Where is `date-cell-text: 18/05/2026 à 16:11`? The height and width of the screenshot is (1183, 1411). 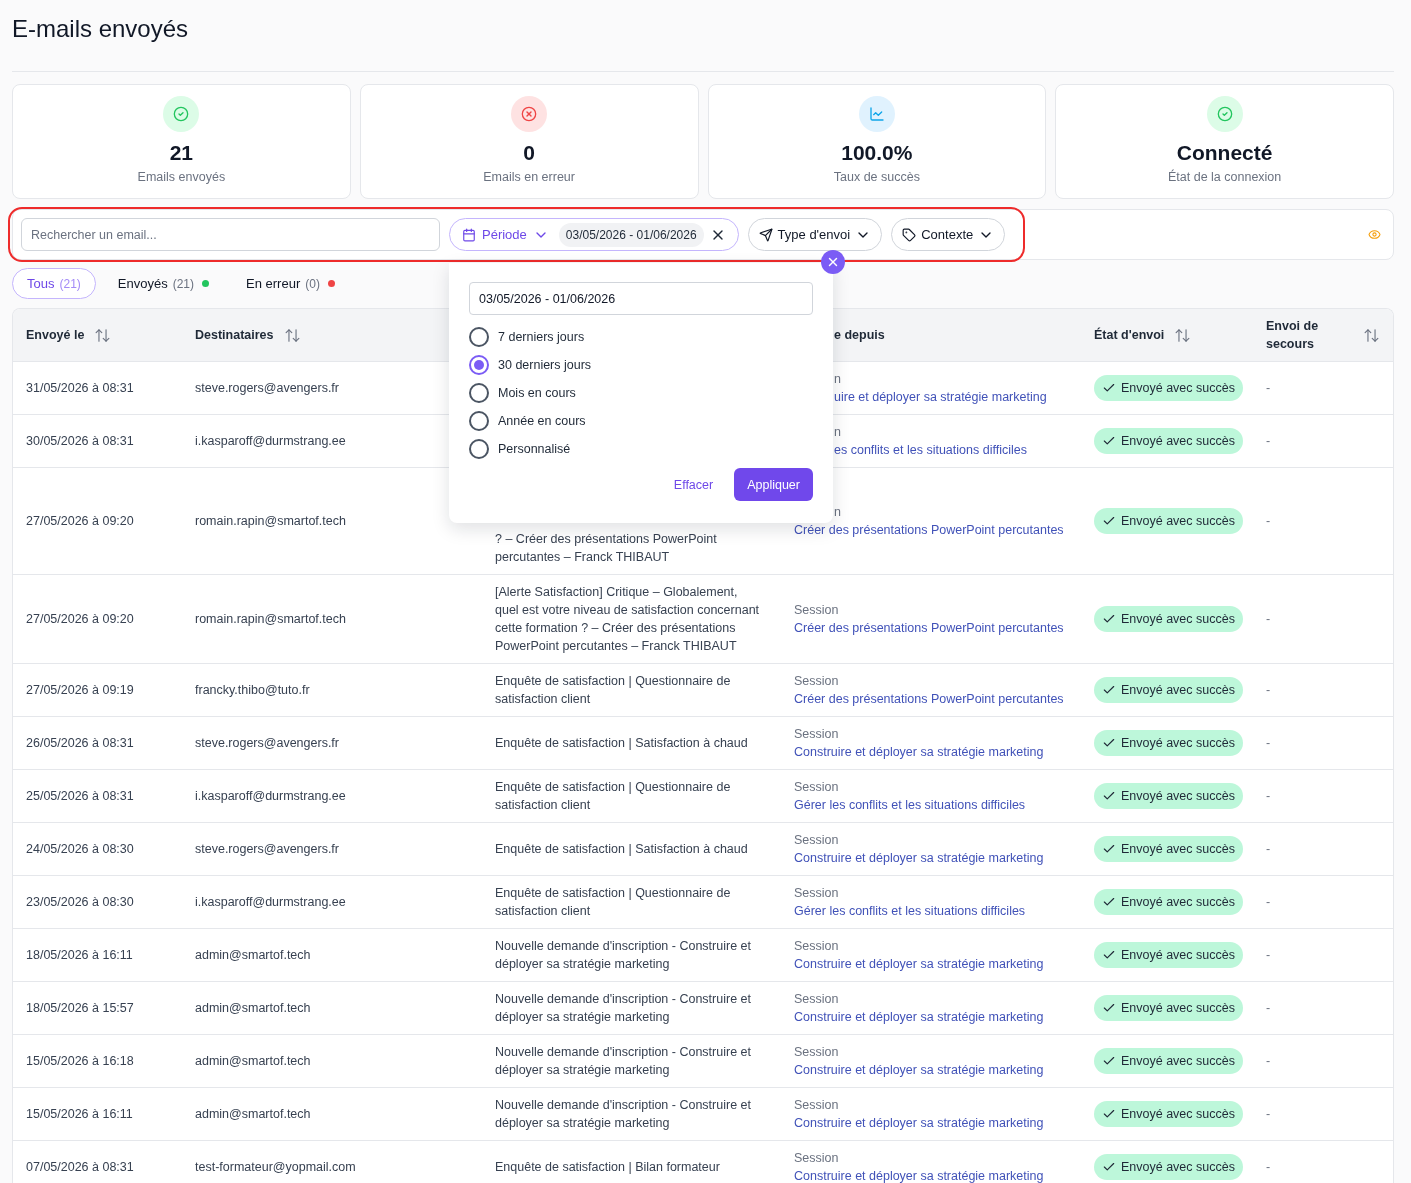
date-cell-text: 18/05/2026 à 16:11 is located at coordinates (79, 955).